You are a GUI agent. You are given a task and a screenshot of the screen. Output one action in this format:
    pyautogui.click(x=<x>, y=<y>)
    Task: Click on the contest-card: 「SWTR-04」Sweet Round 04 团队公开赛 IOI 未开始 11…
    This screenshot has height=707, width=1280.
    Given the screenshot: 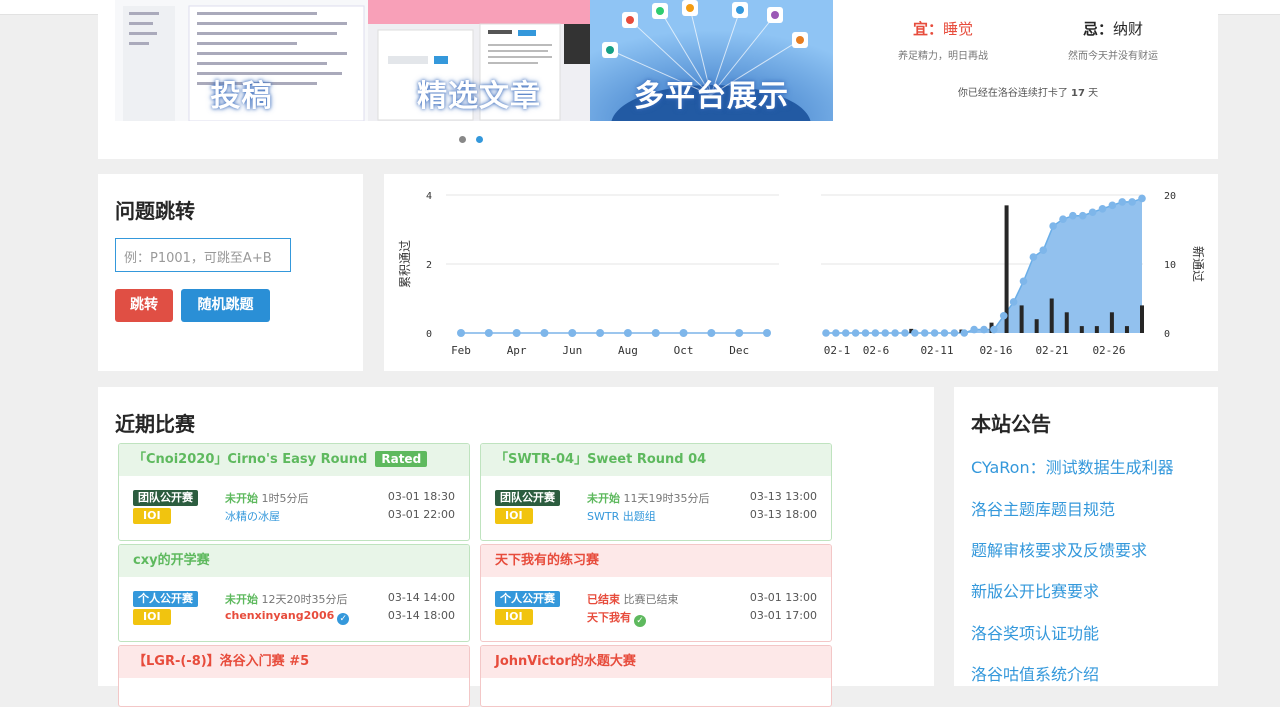 What is the action you would take?
    pyautogui.click(x=656, y=492)
    